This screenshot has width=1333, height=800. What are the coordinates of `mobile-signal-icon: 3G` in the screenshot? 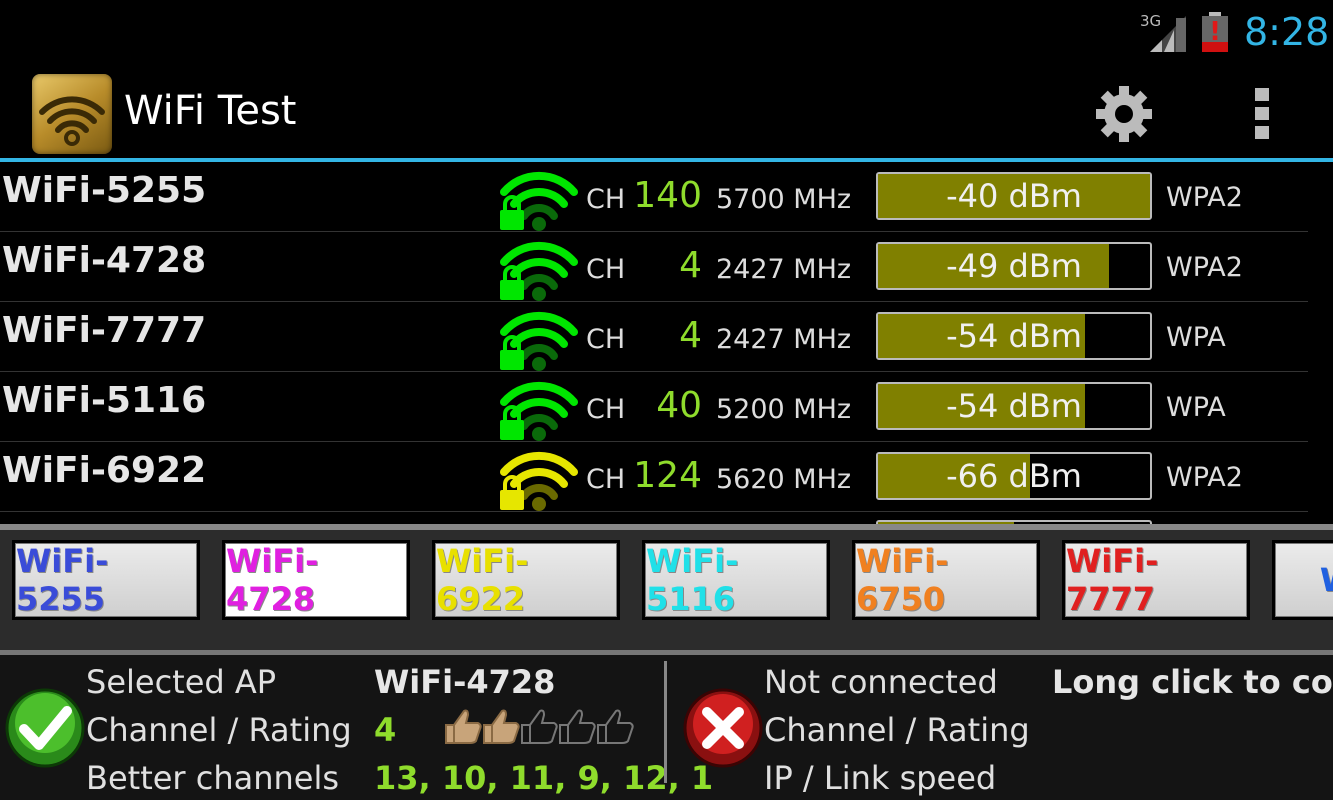 It's located at (1163, 32).